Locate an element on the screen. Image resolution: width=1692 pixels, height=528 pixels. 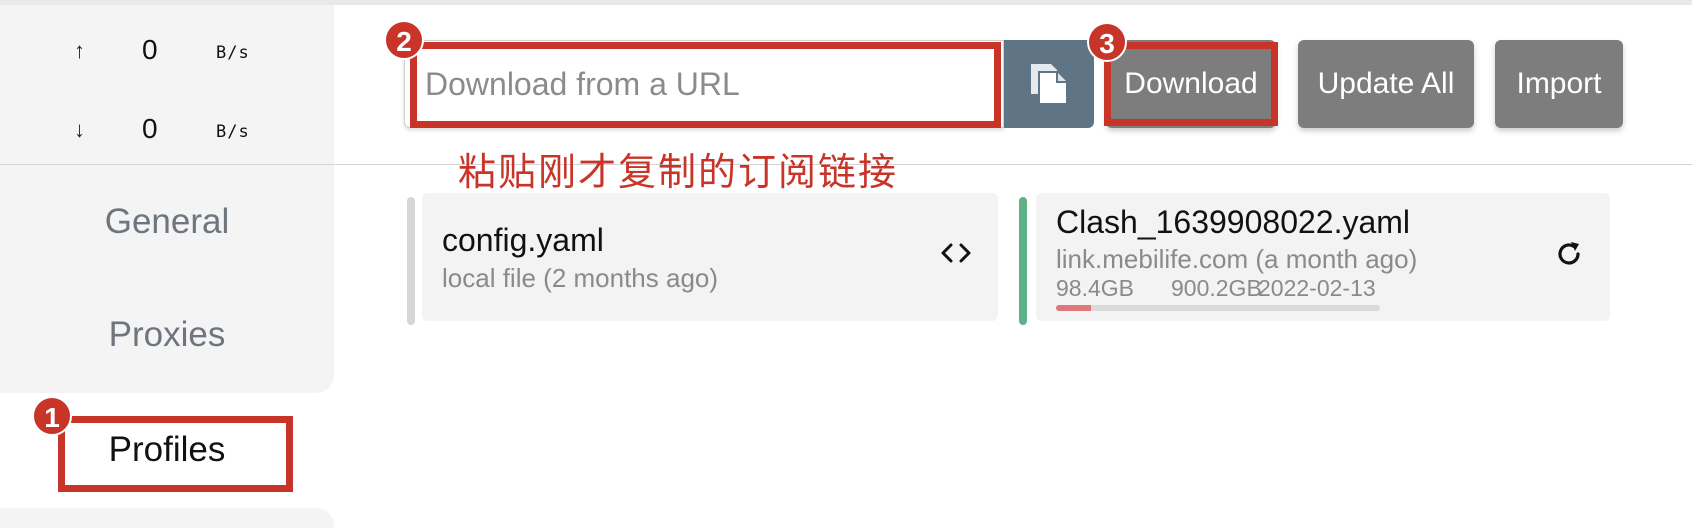
annotation-box-url is located at coordinates (705, 85).